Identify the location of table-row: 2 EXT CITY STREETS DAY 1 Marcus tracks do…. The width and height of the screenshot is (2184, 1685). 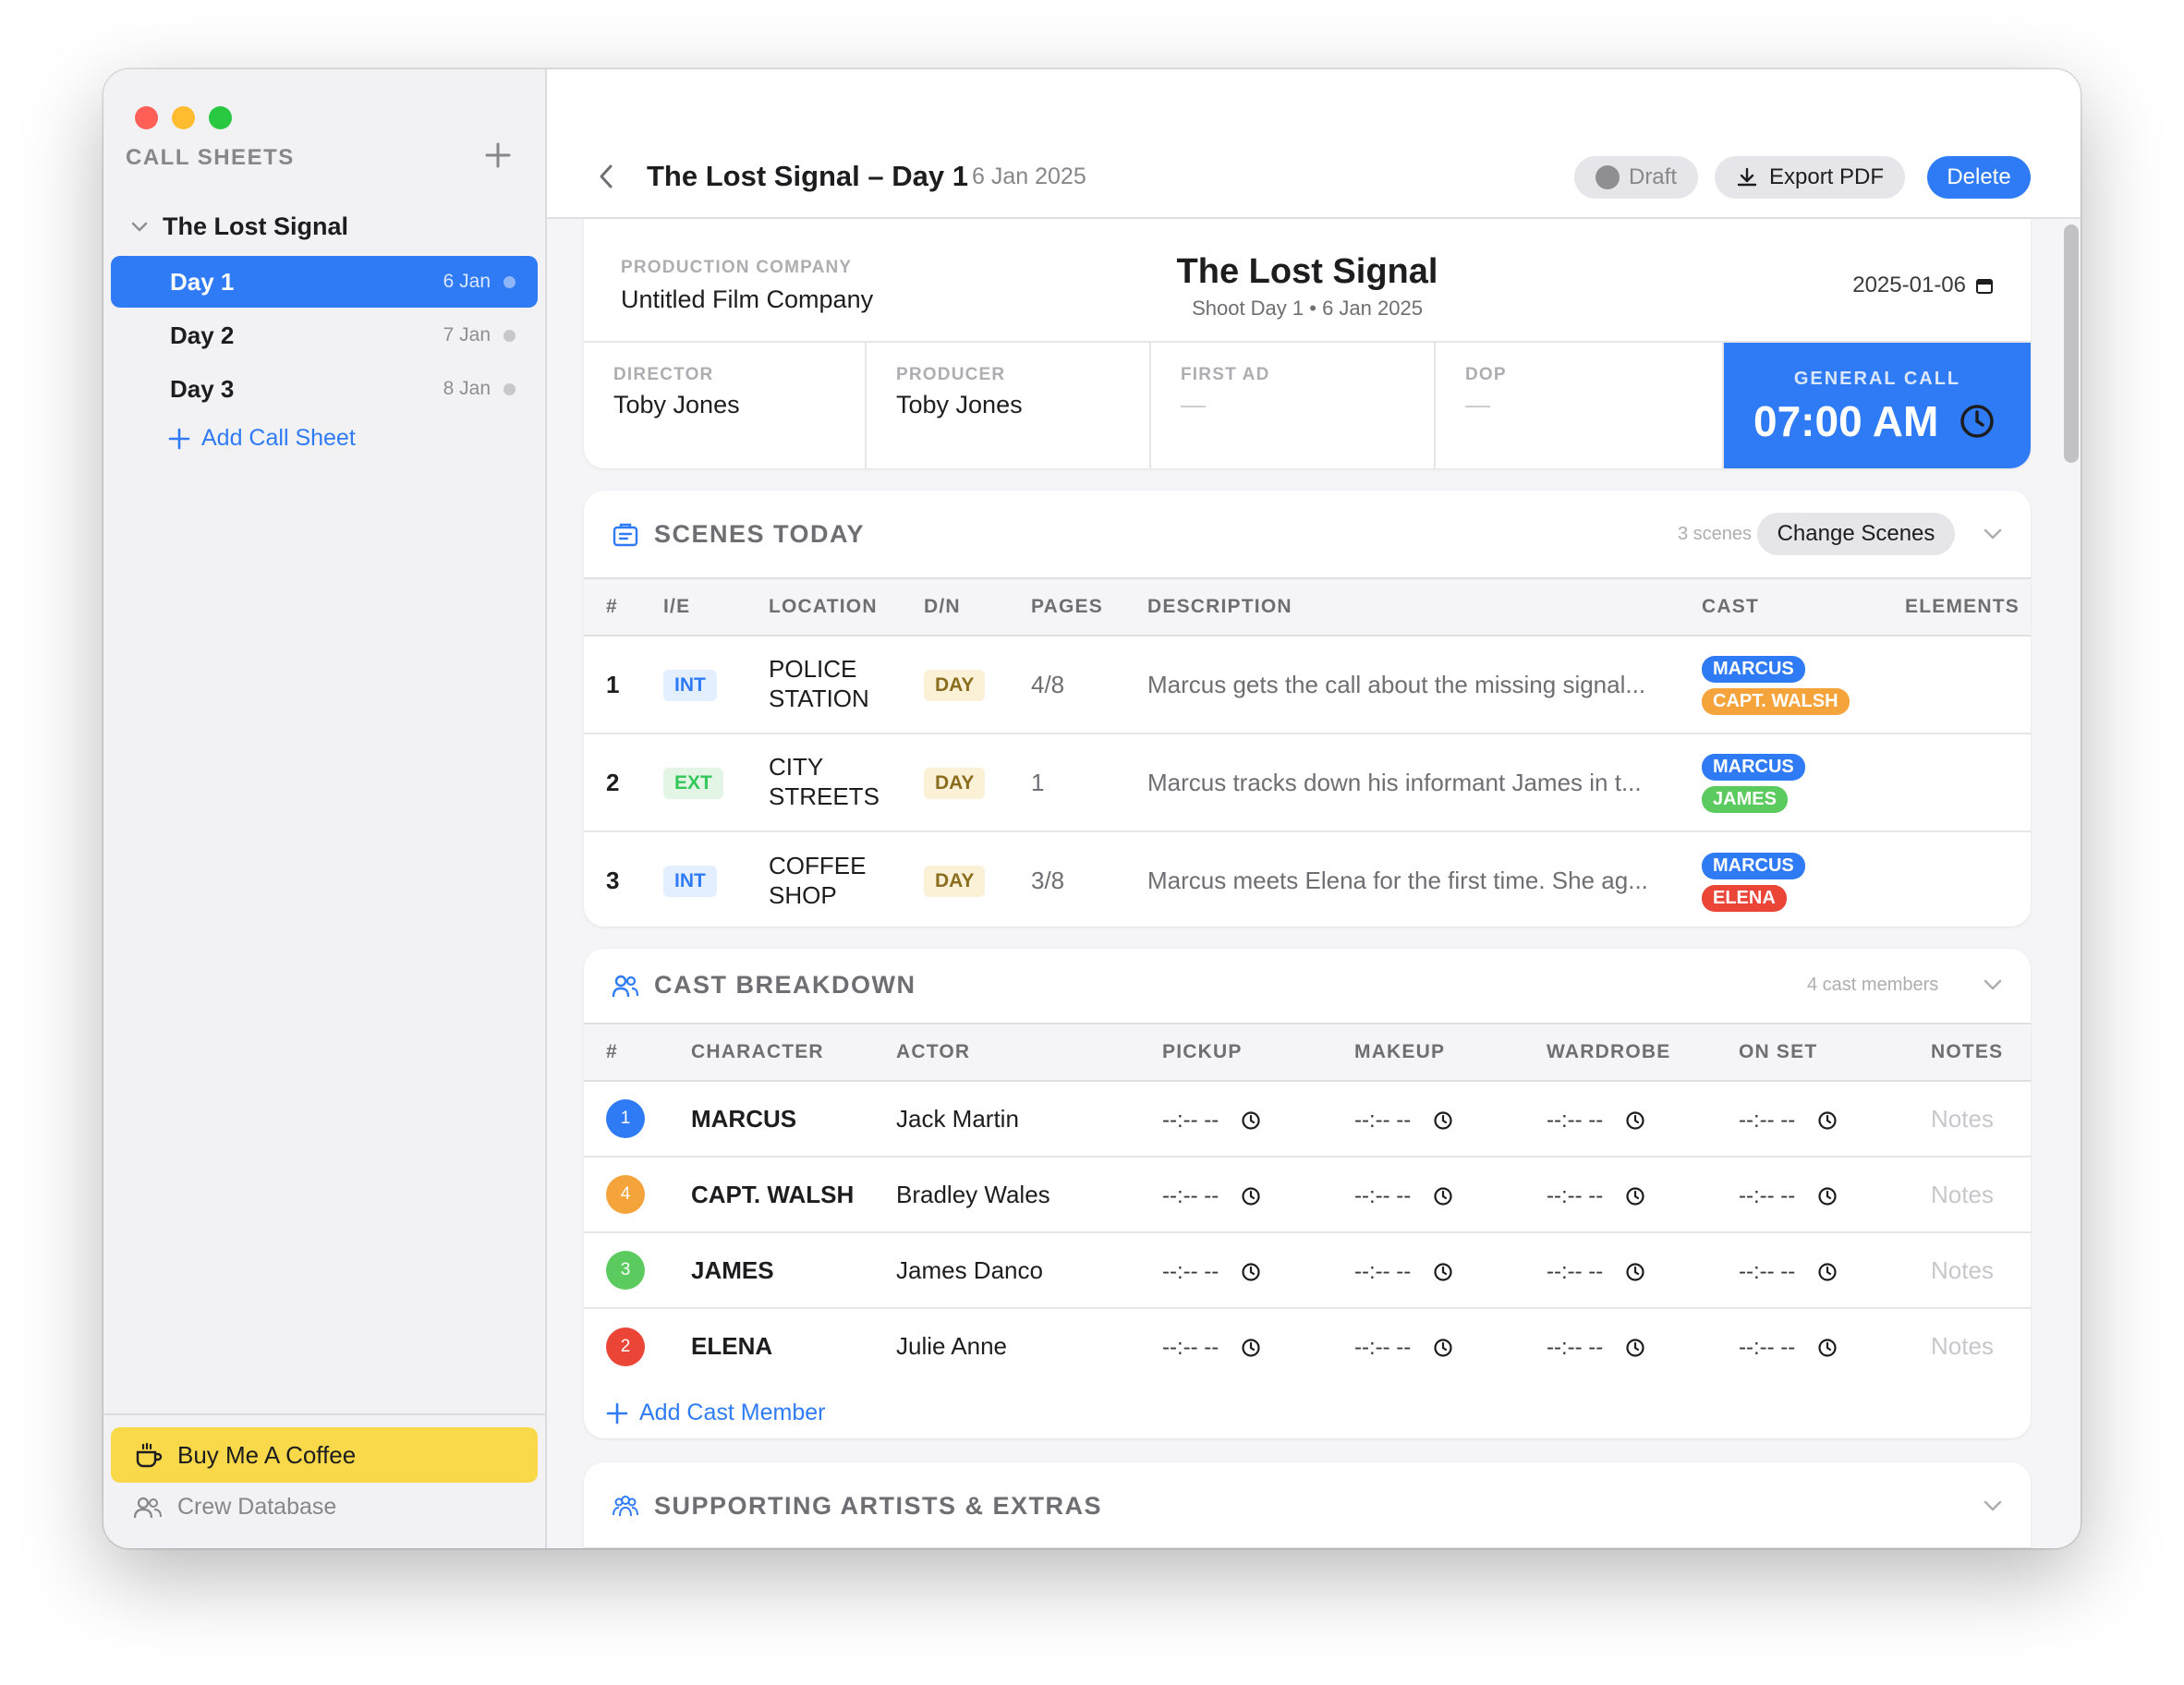
(1307, 782).